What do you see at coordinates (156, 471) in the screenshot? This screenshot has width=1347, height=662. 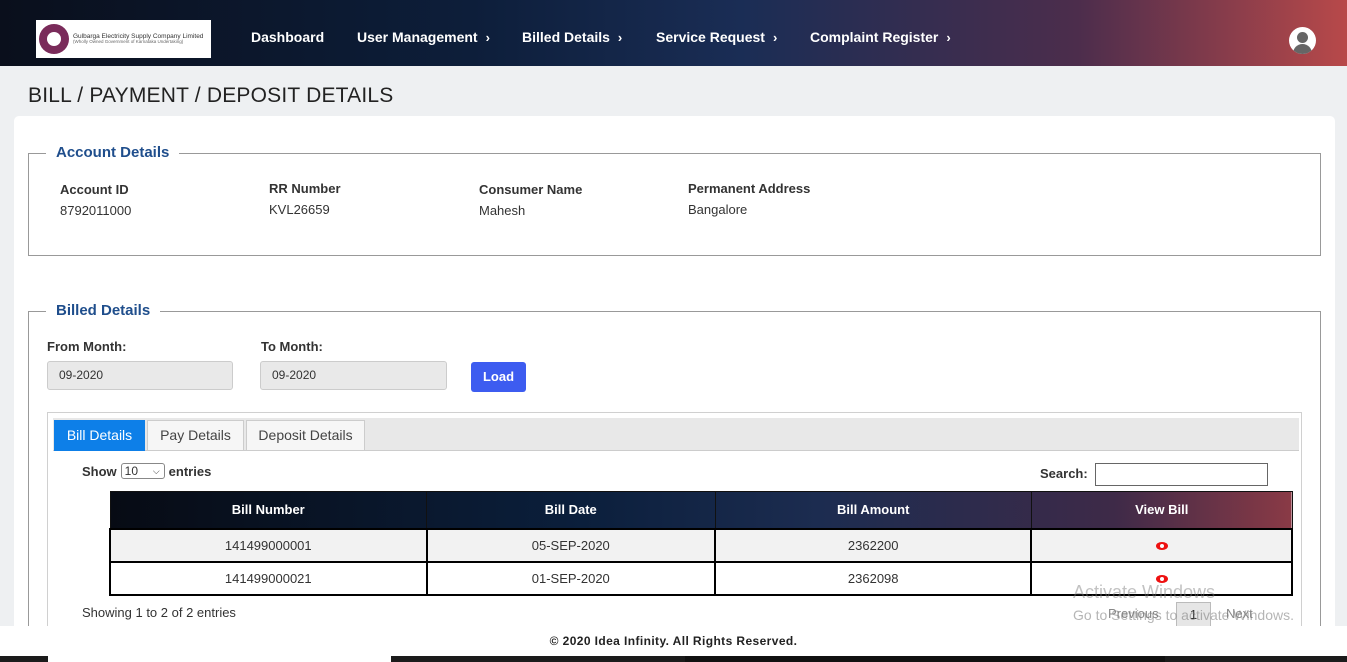 I see `chevron-down-icon: ⌵` at bounding box center [156, 471].